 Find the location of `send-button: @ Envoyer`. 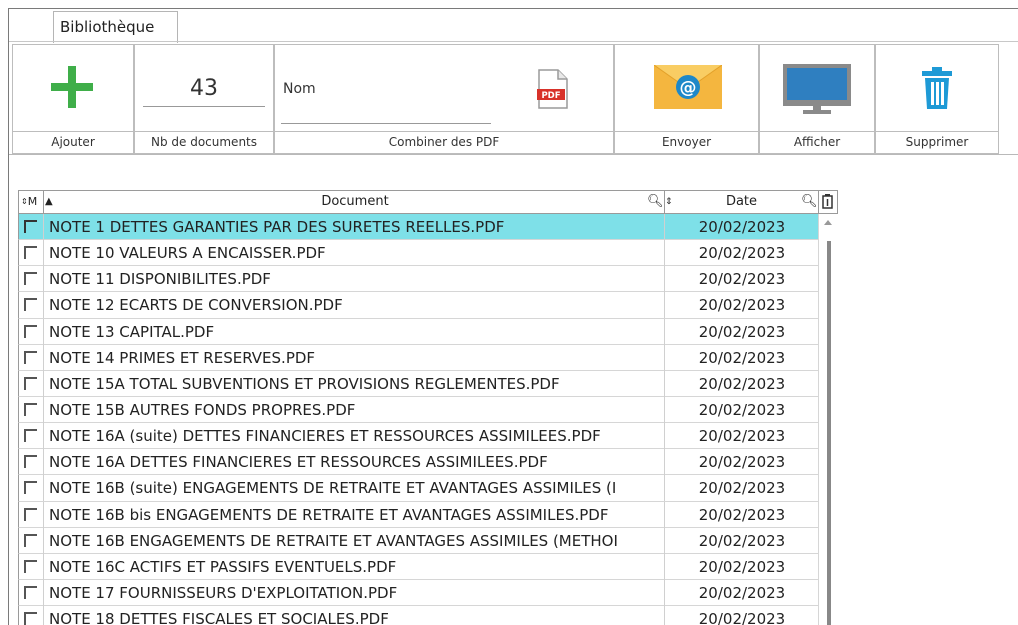

send-button: @ Envoyer is located at coordinates (686, 99).